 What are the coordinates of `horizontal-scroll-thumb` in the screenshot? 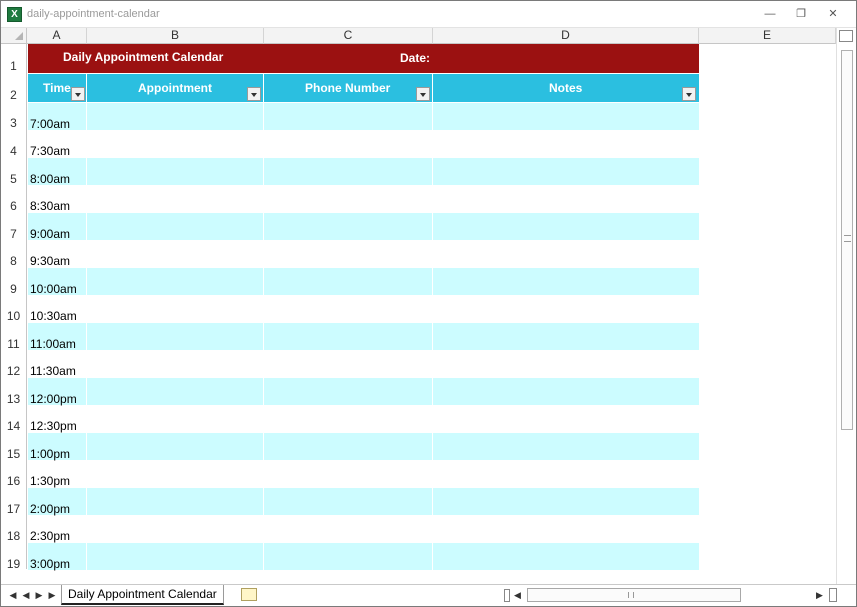 It's located at (634, 595).